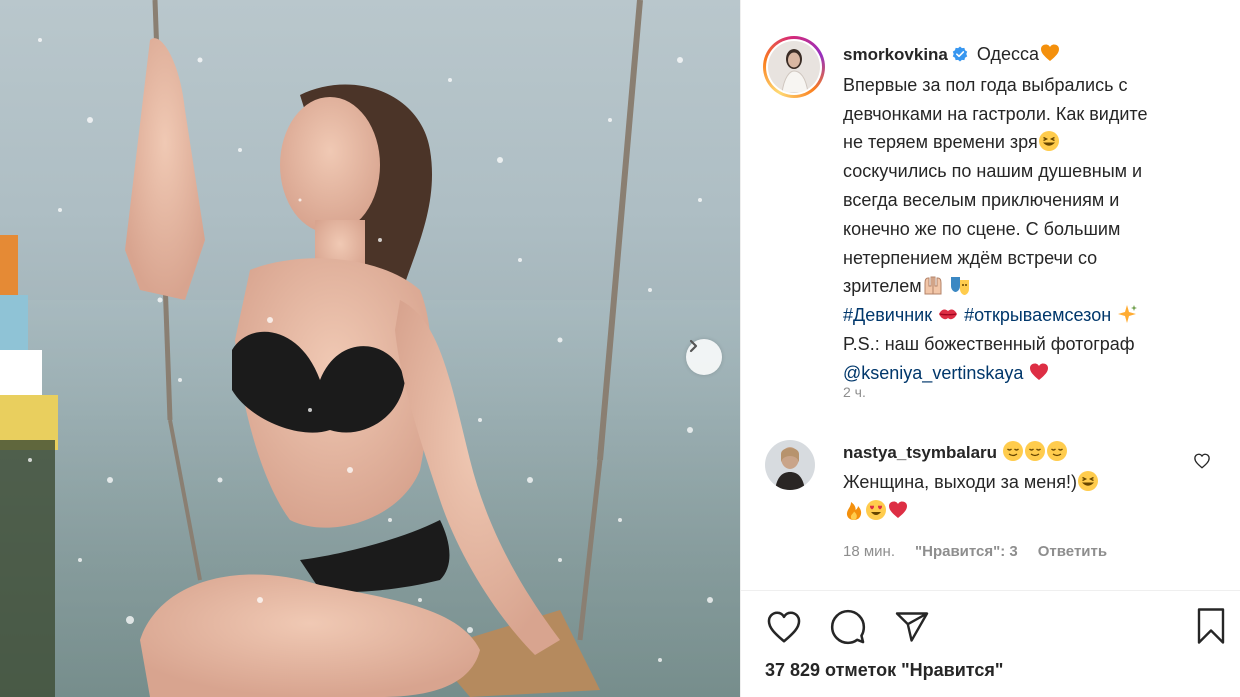 This screenshot has height=697, width=1240. What do you see at coordinates (970, 257) in the screenshot?
I see `caption-line: нетерпением ждём встречи со` at bounding box center [970, 257].